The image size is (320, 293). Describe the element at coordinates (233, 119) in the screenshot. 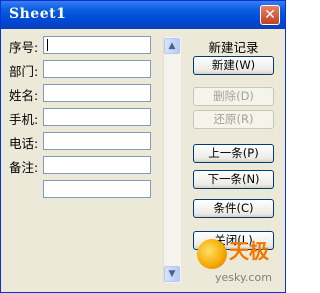

I see `restore-button: 还原(R)` at that location.